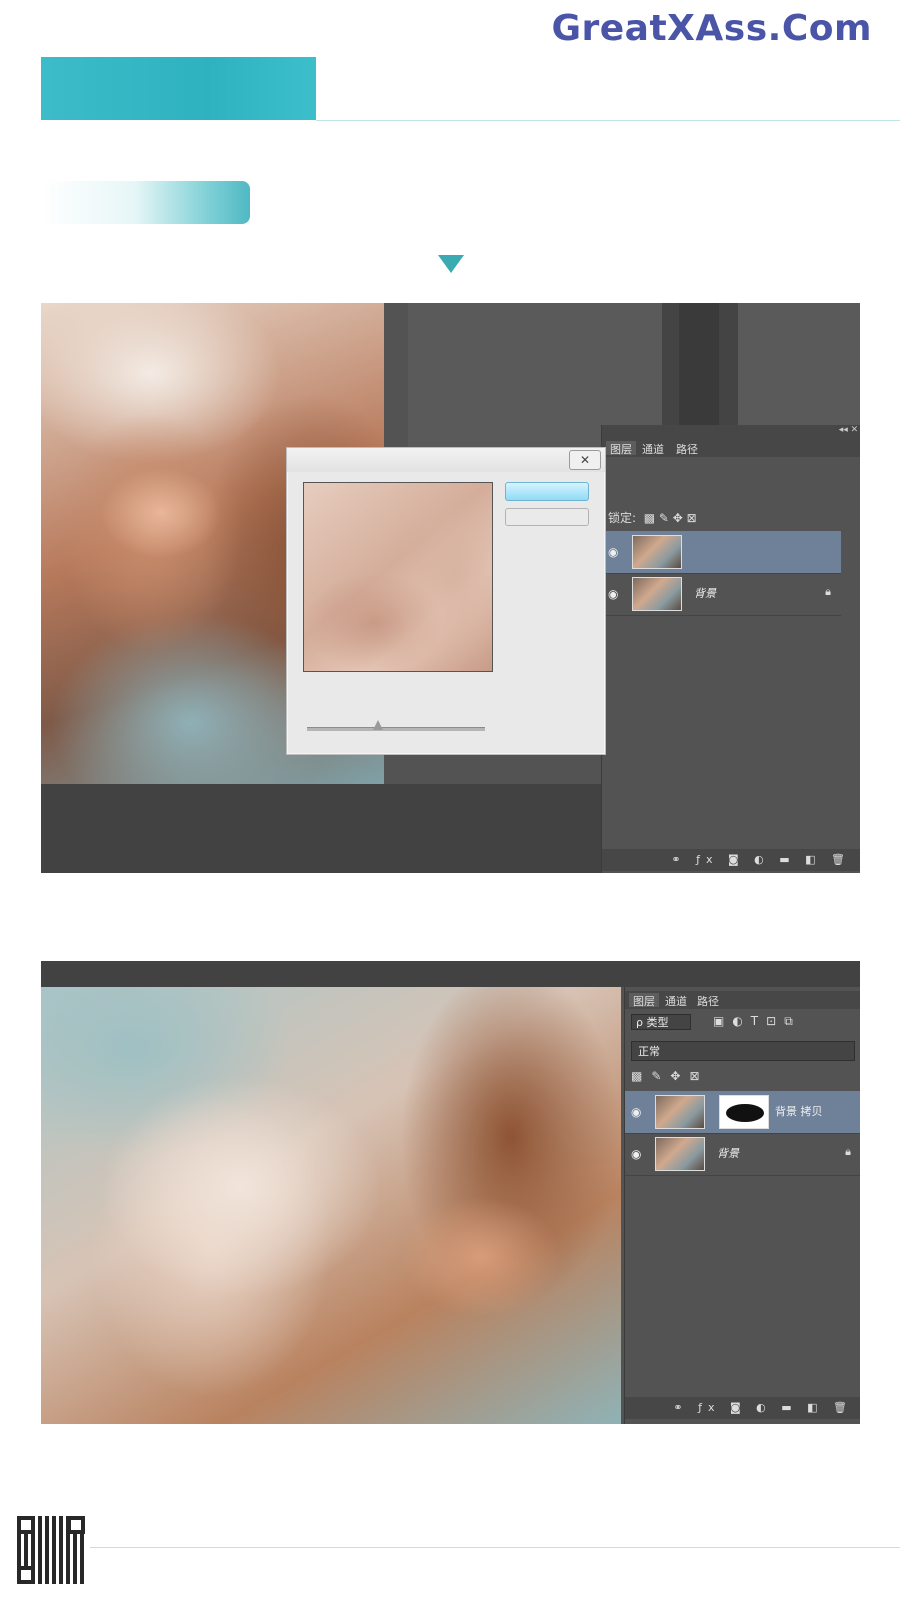 The width and height of the screenshot is (900, 1600). I want to click on footer-divider, so click(495, 1547).